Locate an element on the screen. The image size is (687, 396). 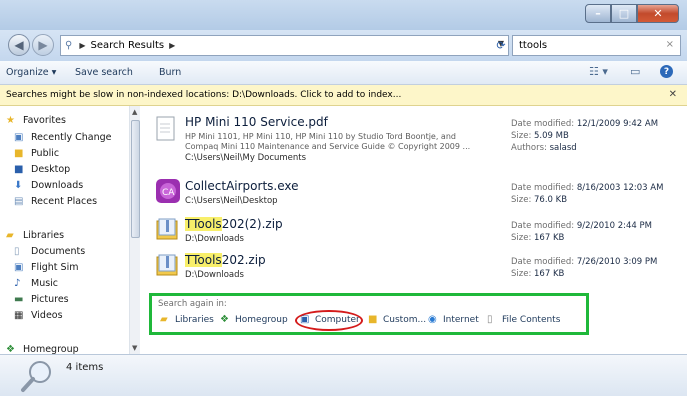
search-icon is located at coordinates (36, 376).